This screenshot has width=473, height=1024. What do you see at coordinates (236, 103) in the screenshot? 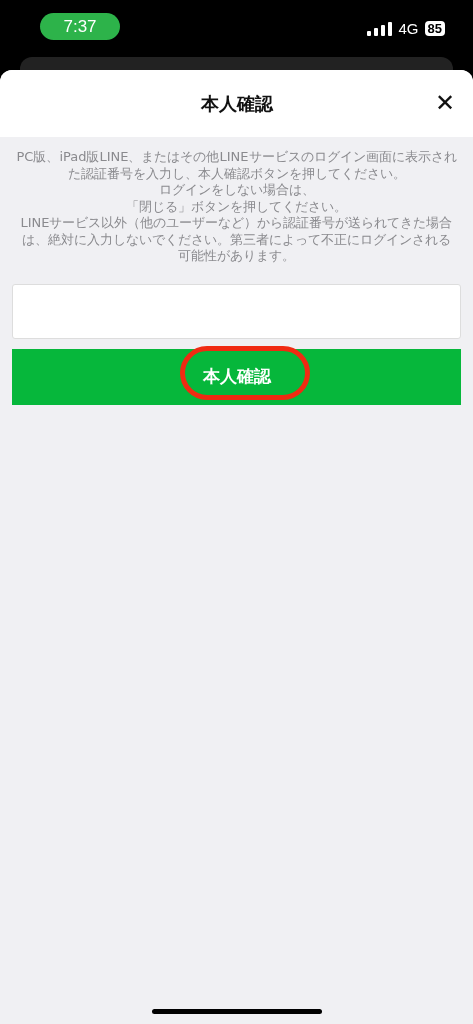
I see `dialog-title: 本人確認` at bounding box center [236, 103].